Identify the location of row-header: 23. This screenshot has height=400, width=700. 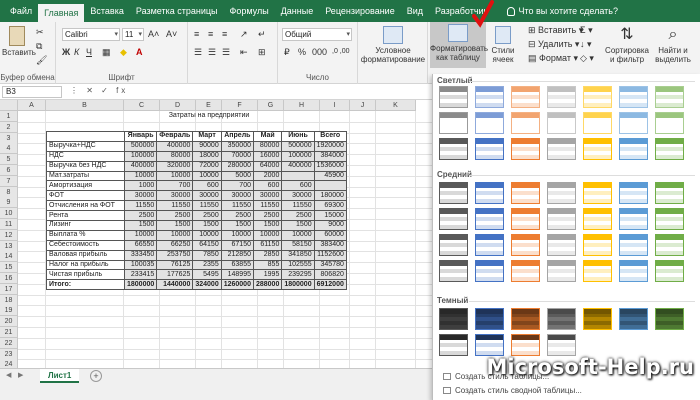
(9, 354).